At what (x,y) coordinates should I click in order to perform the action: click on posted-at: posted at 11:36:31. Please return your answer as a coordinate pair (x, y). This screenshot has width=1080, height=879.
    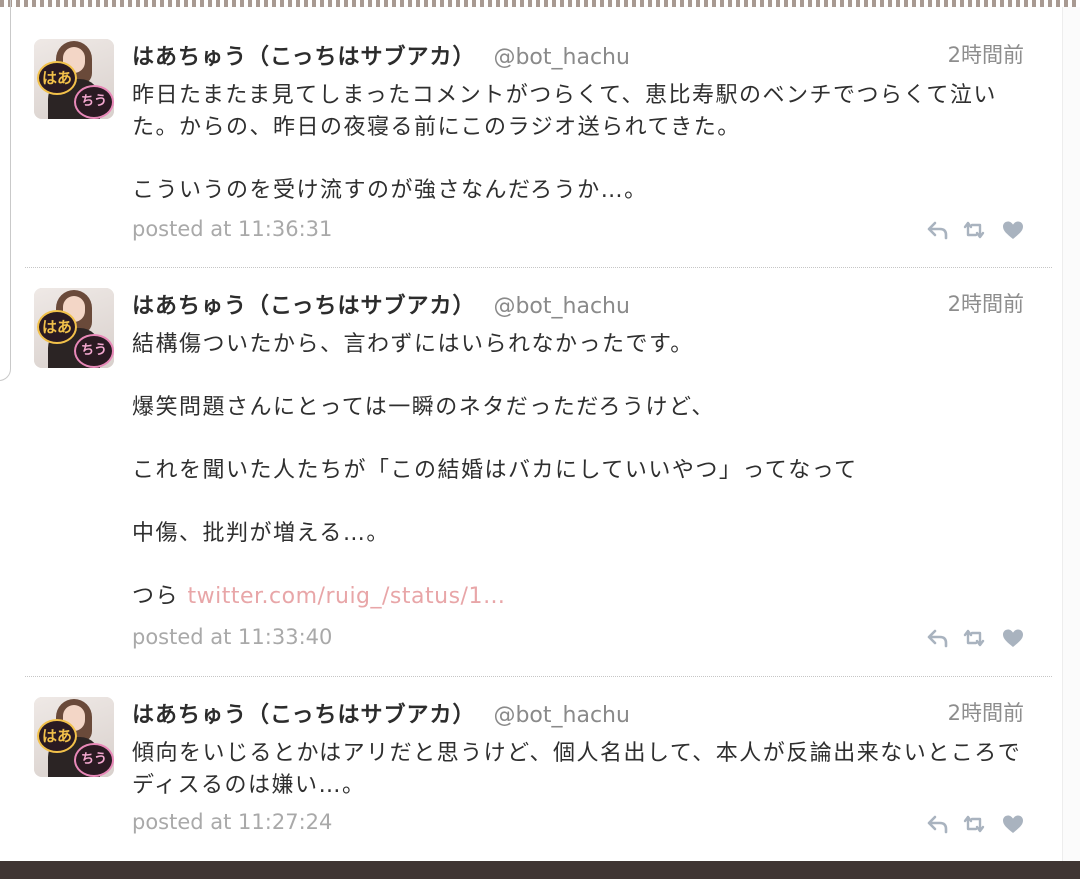
    Looking at the image, I should click on (232, 229).